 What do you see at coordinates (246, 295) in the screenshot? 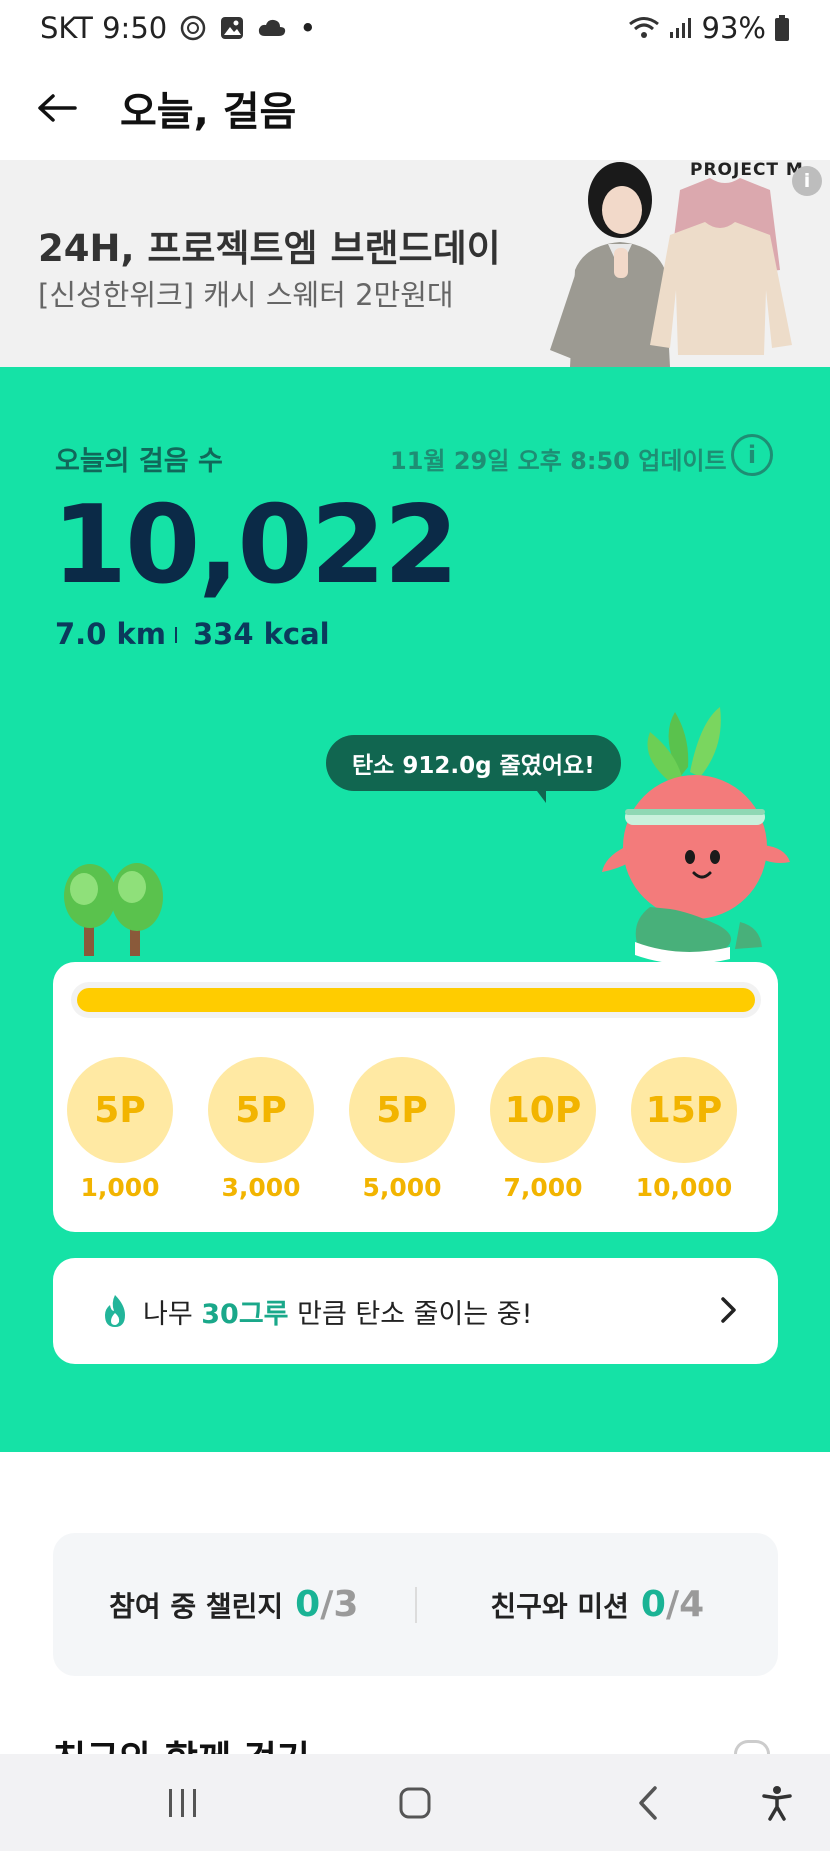
I see `banner-subtitle: [신성한위크] 캐시 스웨터 2만원대` at bounding box center [246, 295].